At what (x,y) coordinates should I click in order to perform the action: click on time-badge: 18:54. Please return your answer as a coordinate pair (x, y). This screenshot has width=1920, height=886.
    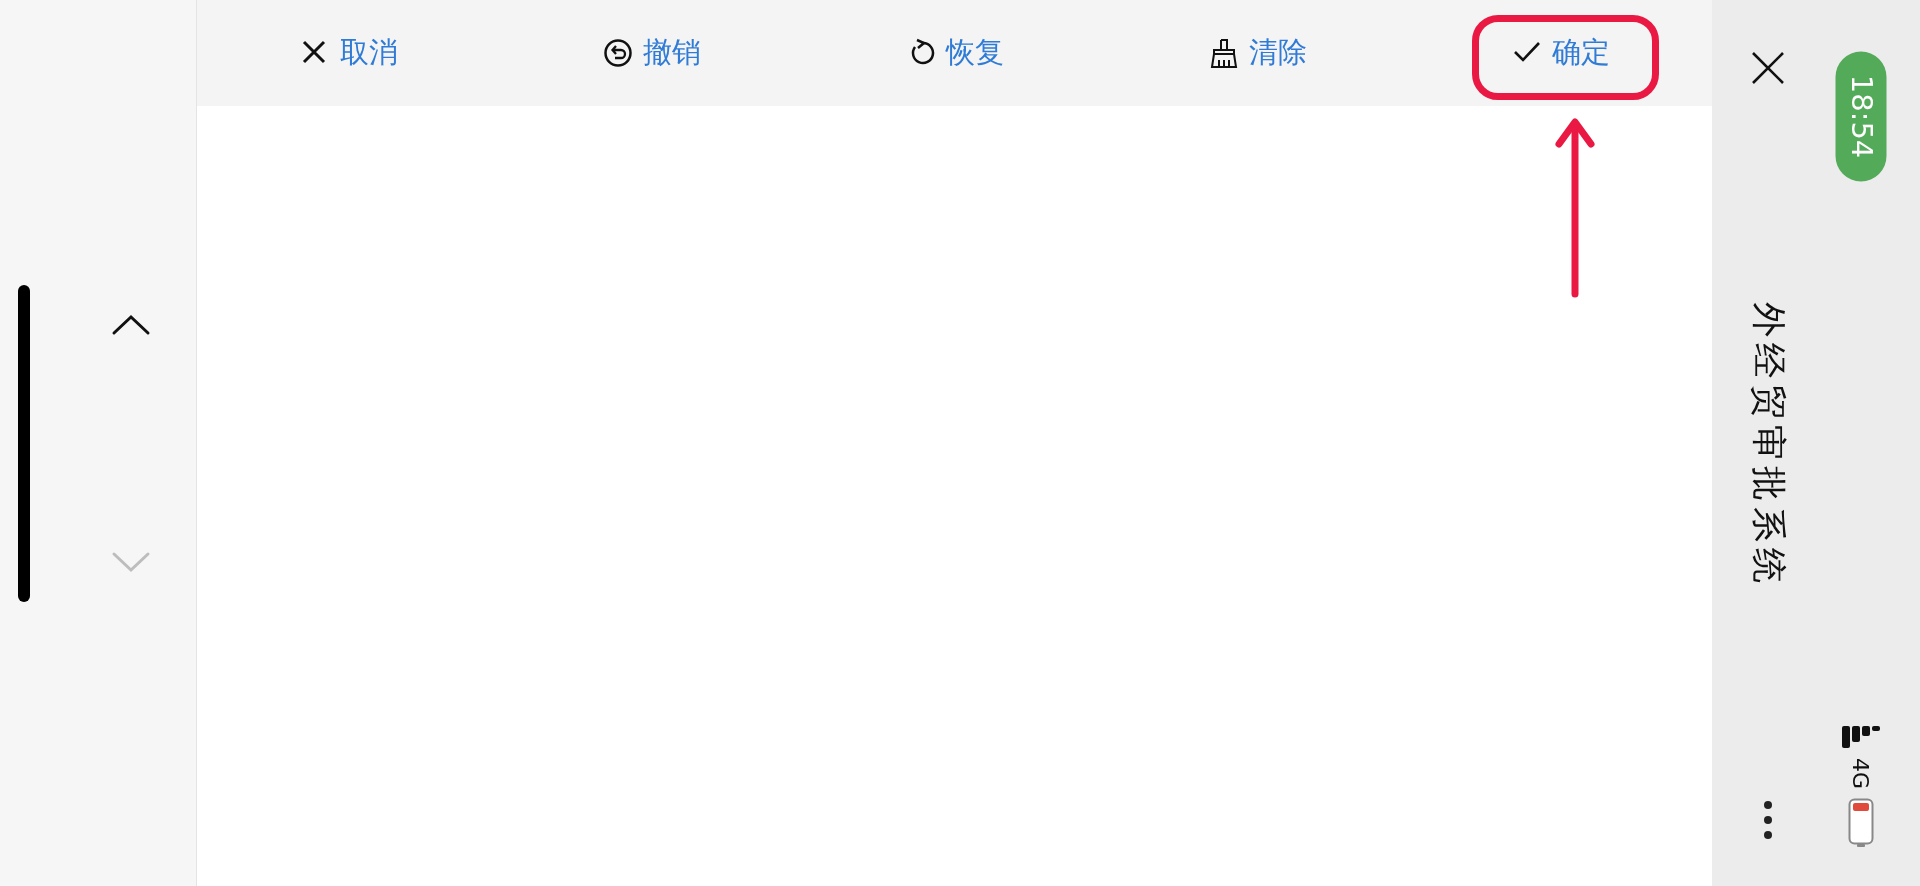
    Looking at the image, I should click on (1861, 116).